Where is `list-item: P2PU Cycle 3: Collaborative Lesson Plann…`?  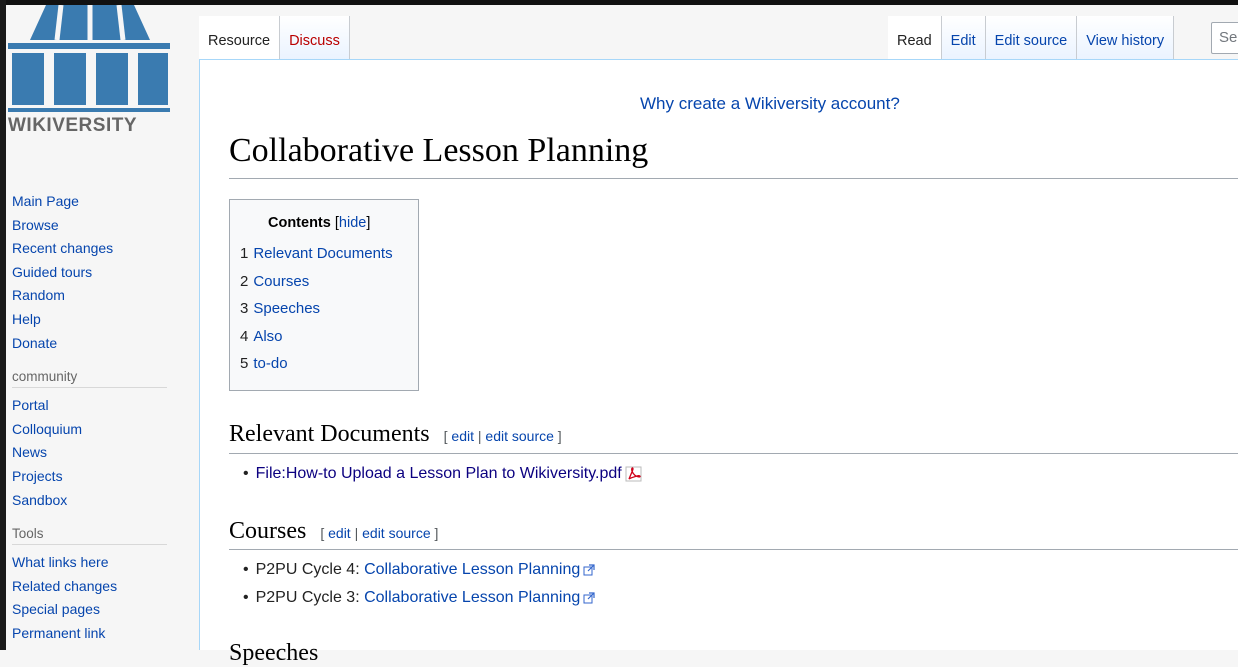 list-item: P2PU Cycle 3: Collaborative Lesson Plann… is located at coordinates (419, 601).